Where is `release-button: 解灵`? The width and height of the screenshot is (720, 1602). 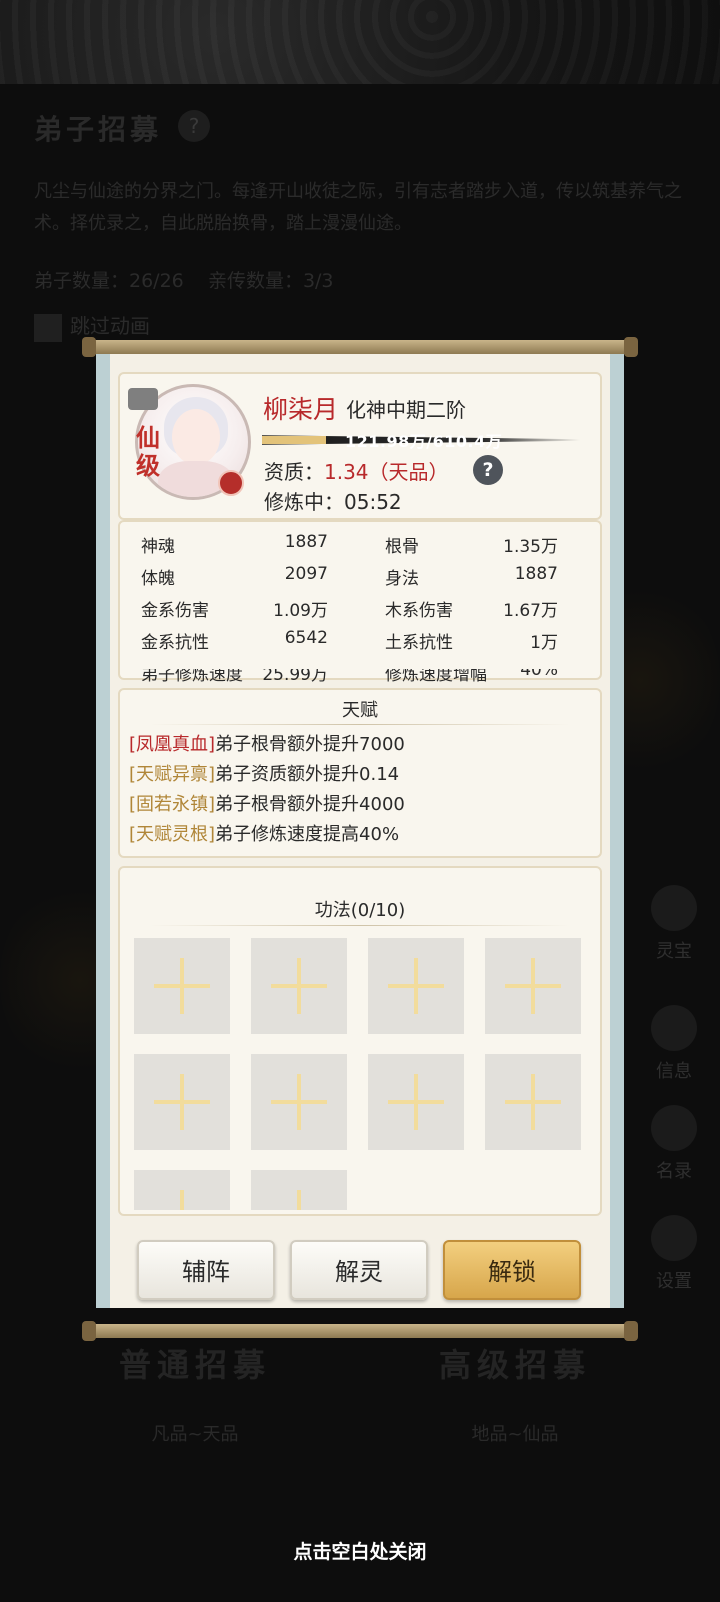
release-button: 解灵 is located at coordinates (359, 1270).